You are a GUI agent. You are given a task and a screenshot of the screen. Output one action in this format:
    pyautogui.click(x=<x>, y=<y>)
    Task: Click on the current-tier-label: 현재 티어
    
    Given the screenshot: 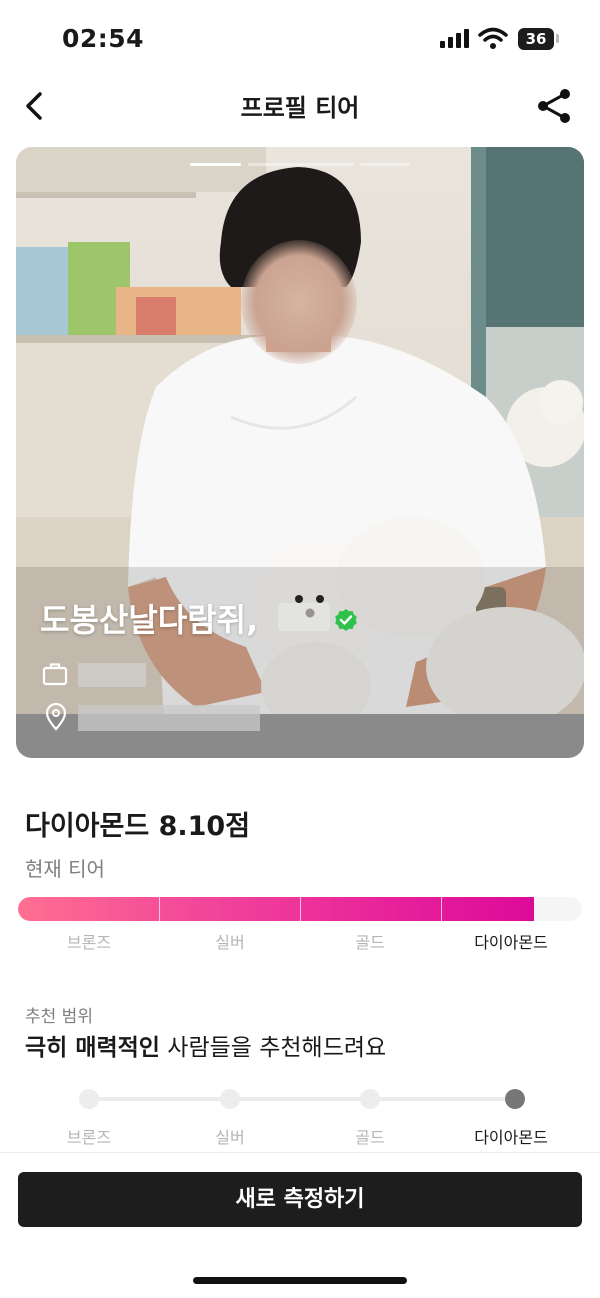 What is the action you would take?
    pyautogui.click(x=65, y=869)
    